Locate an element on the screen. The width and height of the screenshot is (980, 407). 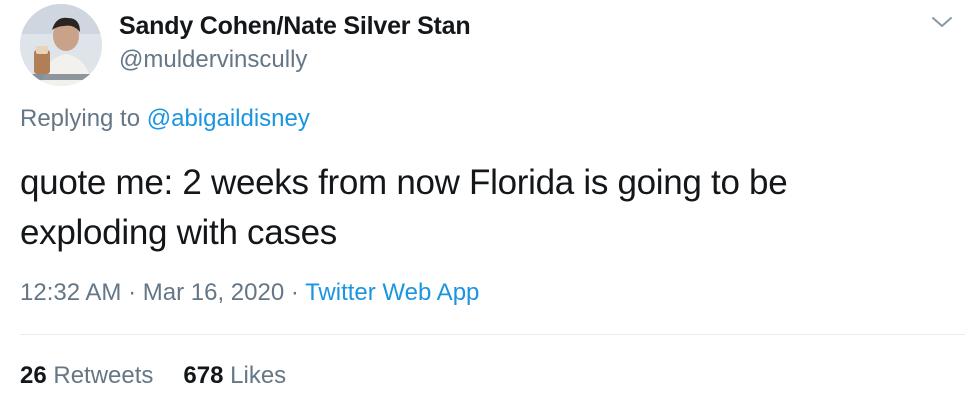
avatar-photo-icon is located at coordinates (61, 45).